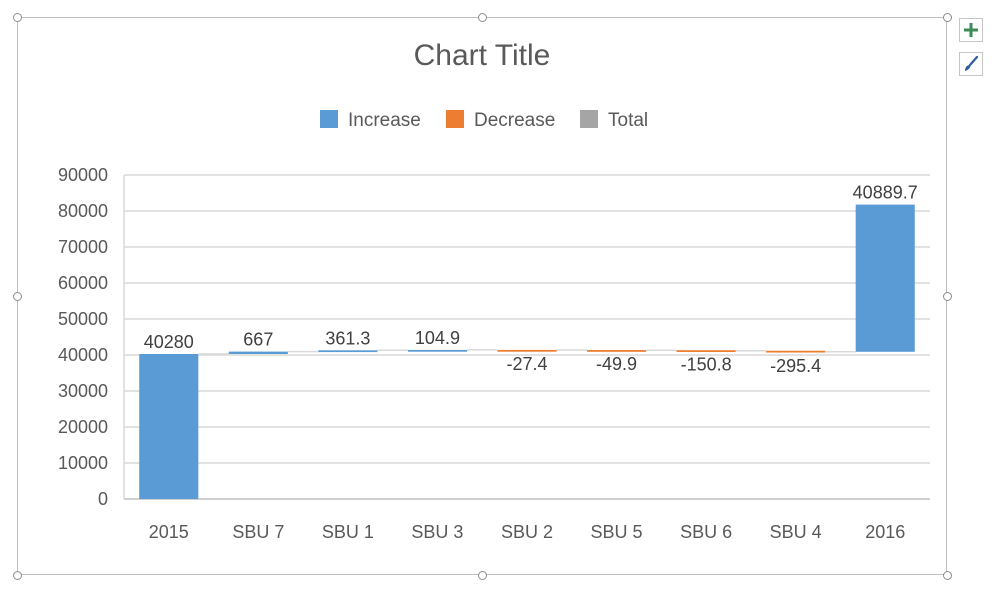  Describe the element at coordinates (83, 211) in the screenshot. I see `y-tick-label: 80000` at that location.